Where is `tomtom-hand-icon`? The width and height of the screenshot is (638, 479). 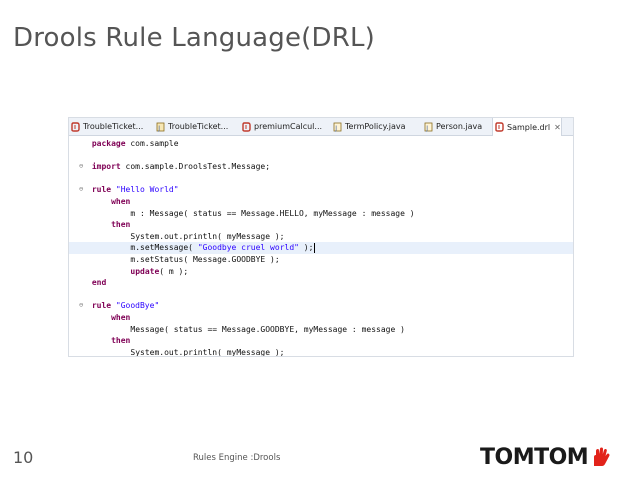 tomtom-hand-icon is located at coordinates (602, 456).